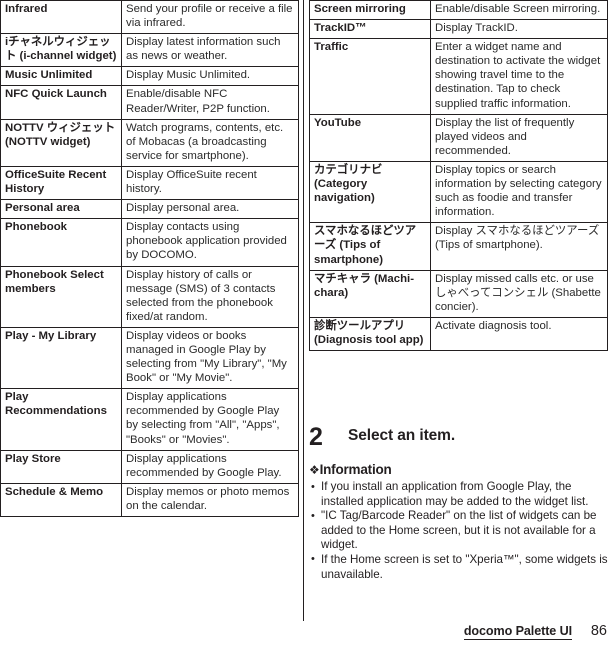  I want to click on step-heading: 2 Select an item., so click(459, 441).